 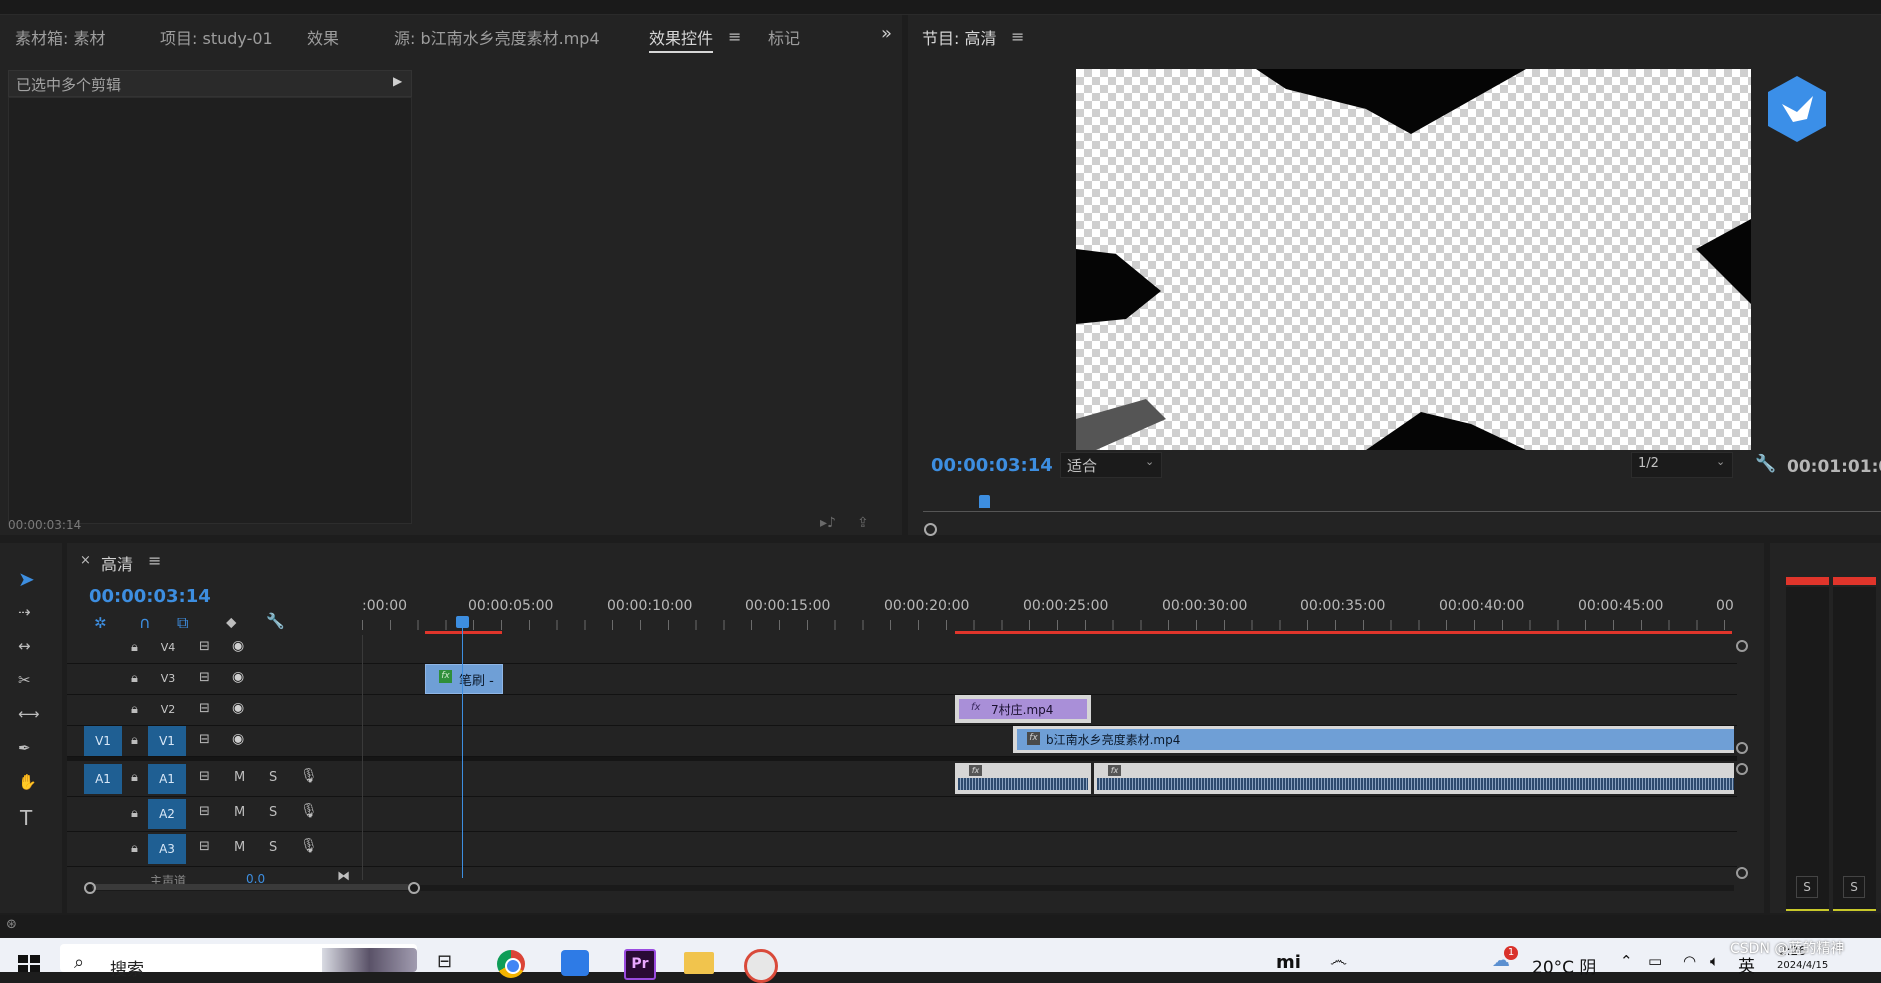 I want to click on zoom-handle, so click(x=930, y=529).